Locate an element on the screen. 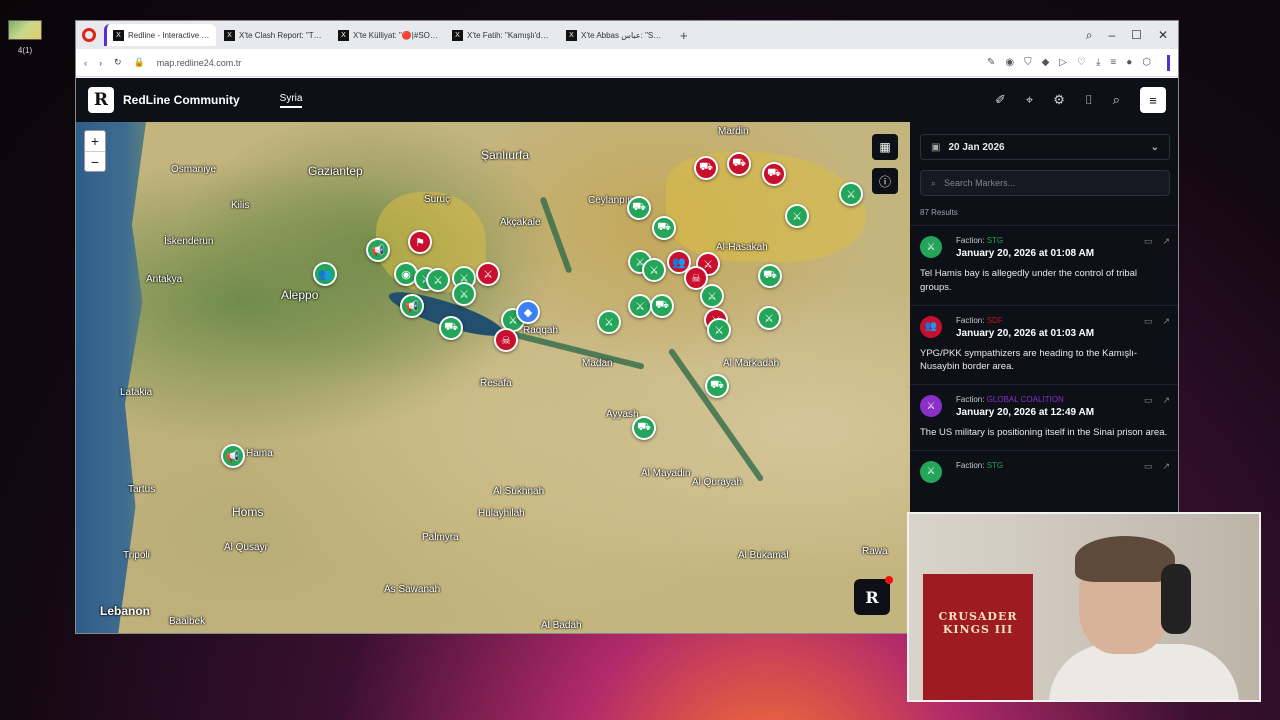 The image size is (1280, 720). draw-icon: ✐ is located at coordinates (1000, 100).